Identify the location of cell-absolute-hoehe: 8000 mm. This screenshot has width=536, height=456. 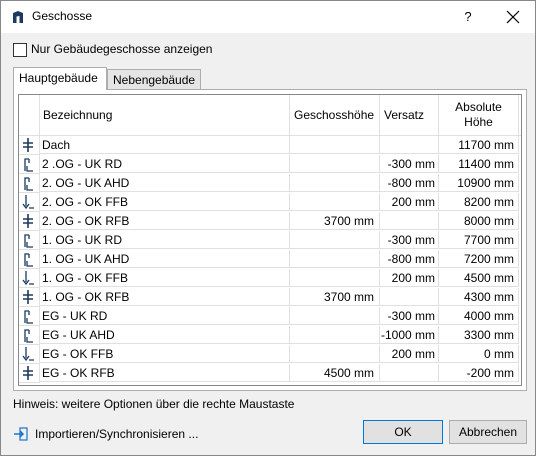
(479, 221).